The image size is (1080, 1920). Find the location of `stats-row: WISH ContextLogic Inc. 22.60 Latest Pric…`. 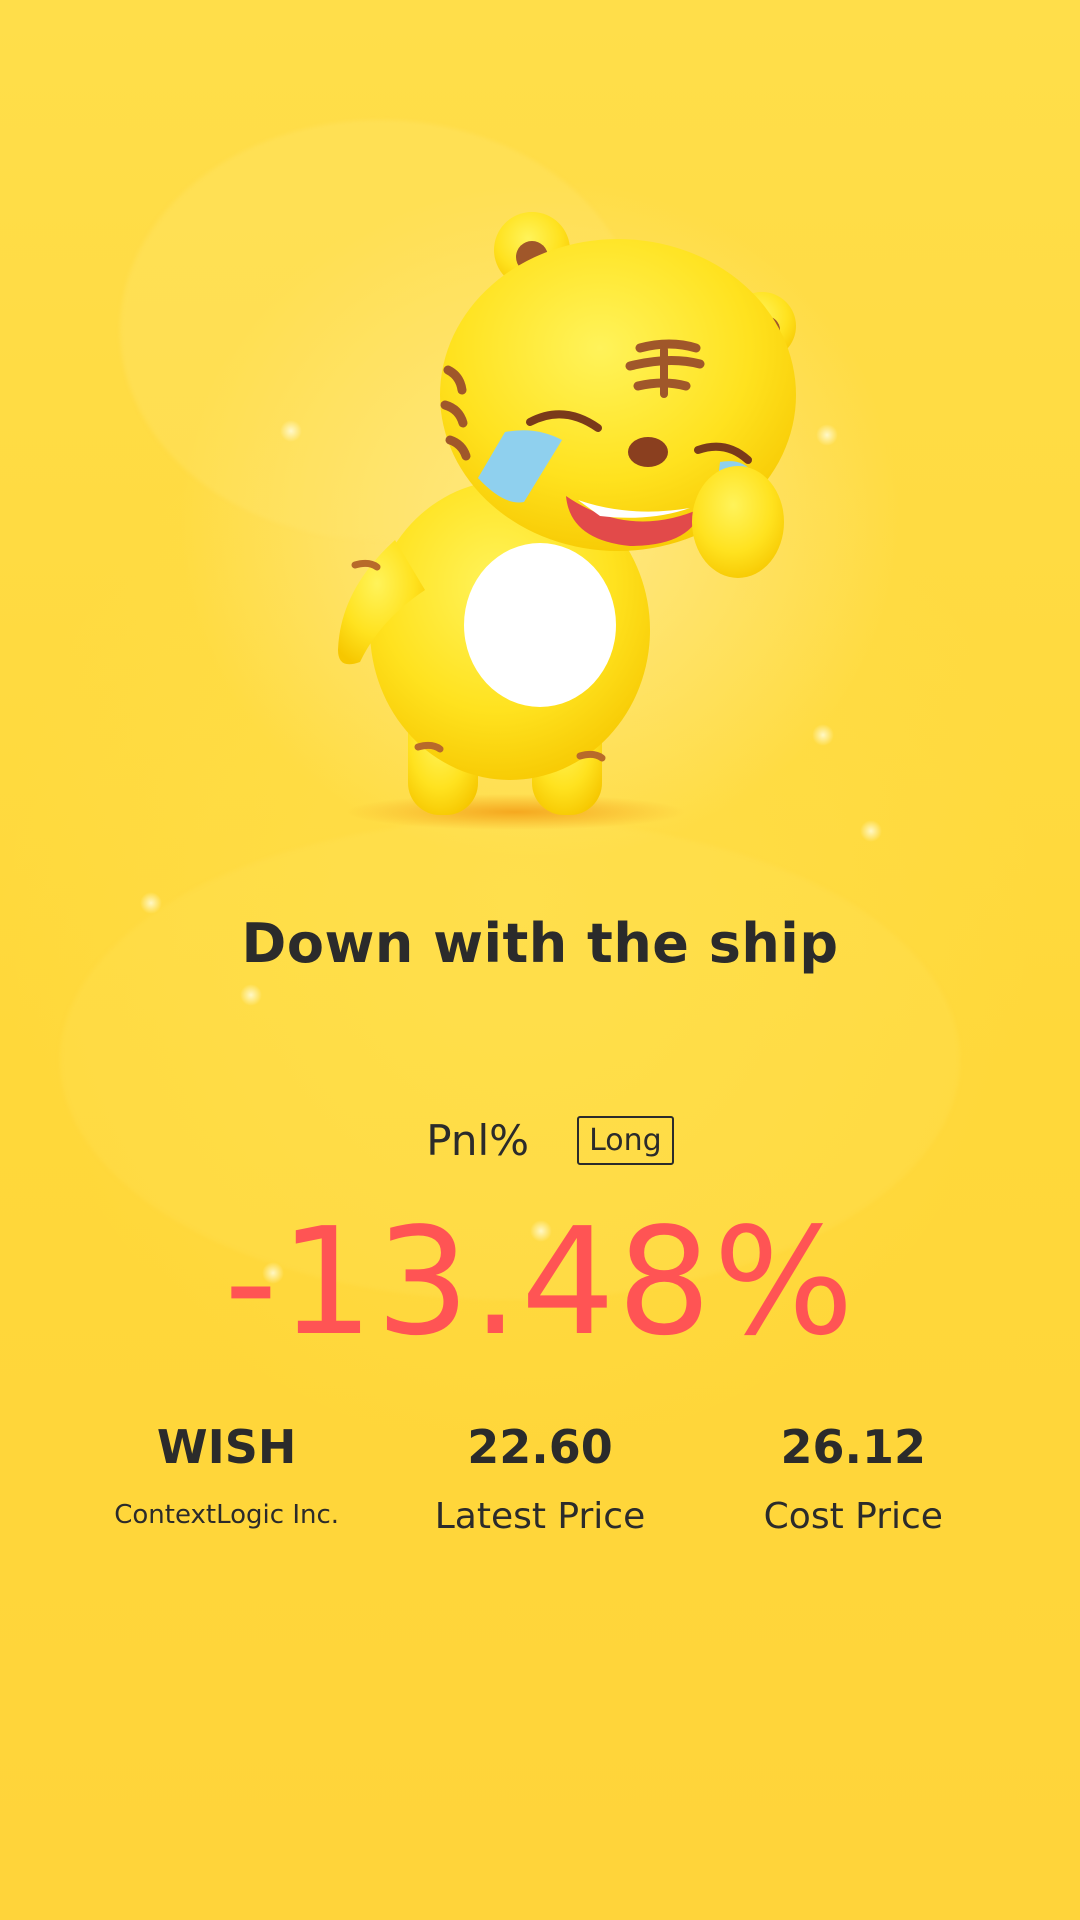

stats-row: WISH ContextLogic Inc. 22.60 Latest Pric… is located at coordinates (540, 1478).